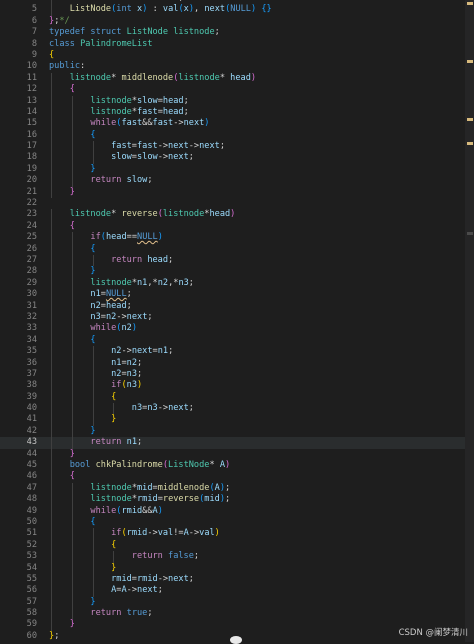 The image size is (474, 644). I want to click on code-text: bool chkPalindrome(ListNode* A), so click(139, 465).